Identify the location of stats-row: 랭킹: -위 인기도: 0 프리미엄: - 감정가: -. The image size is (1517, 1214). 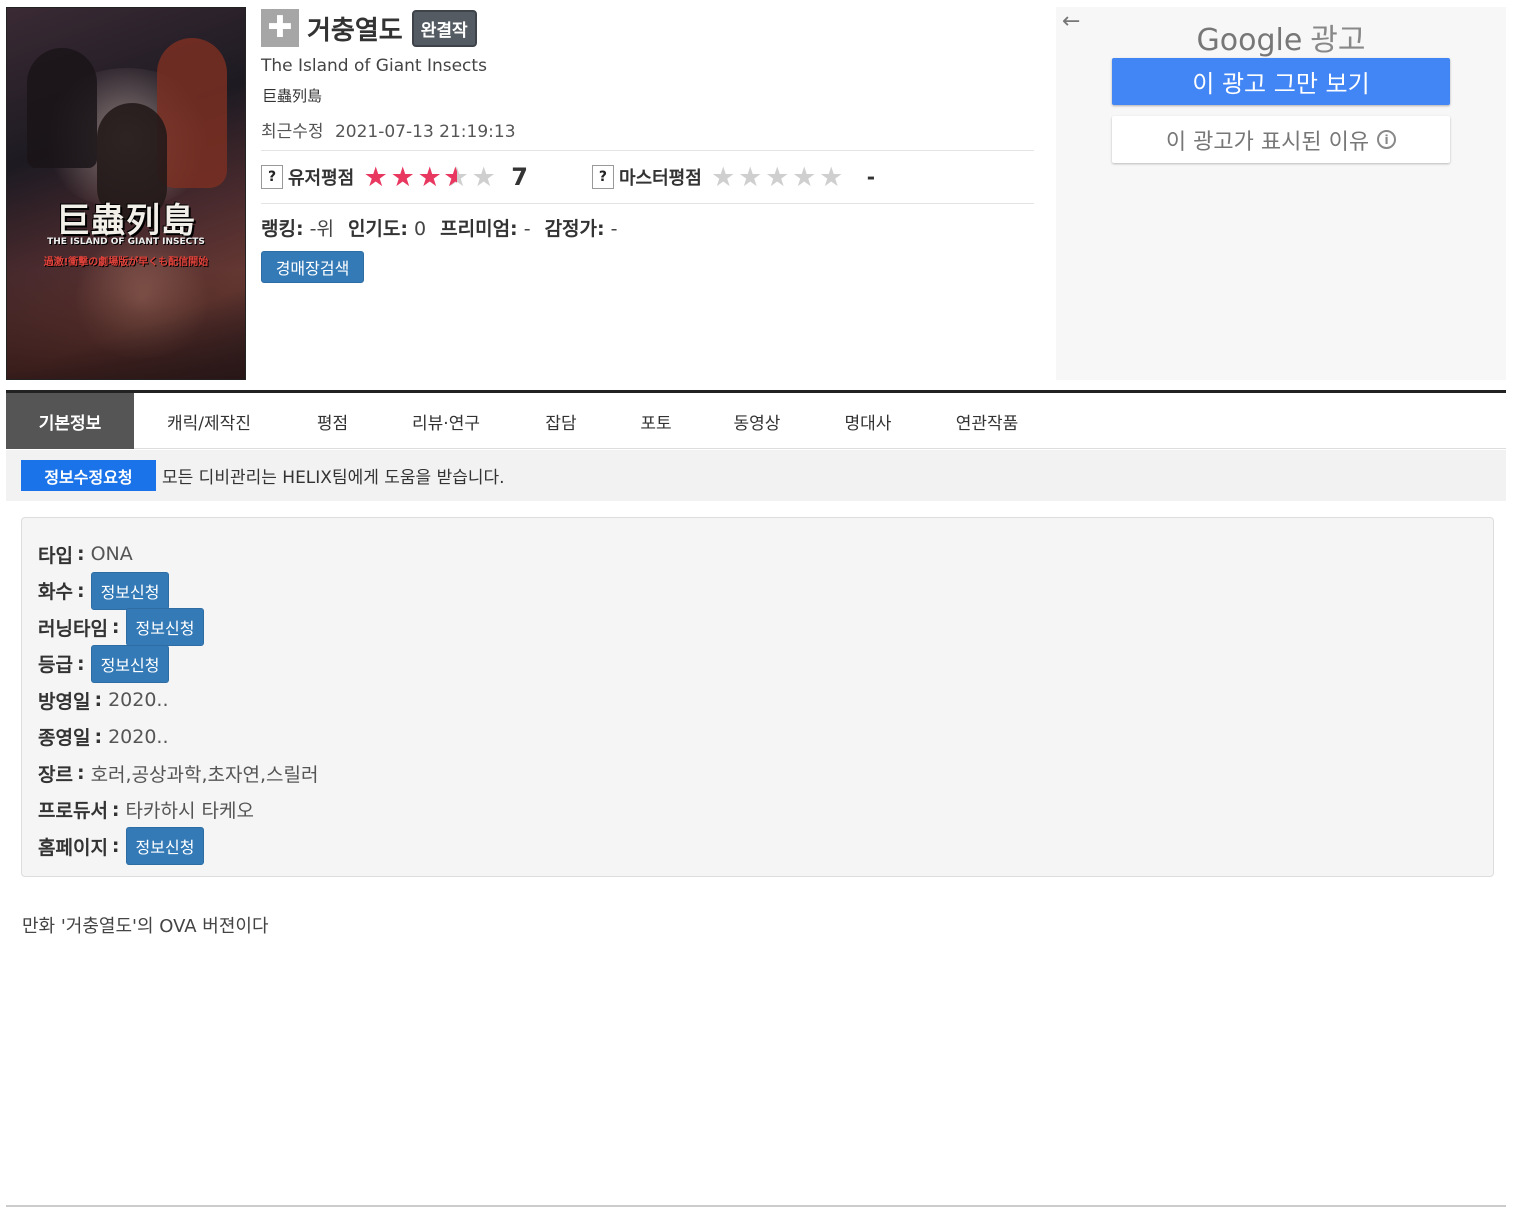
(439, 227).